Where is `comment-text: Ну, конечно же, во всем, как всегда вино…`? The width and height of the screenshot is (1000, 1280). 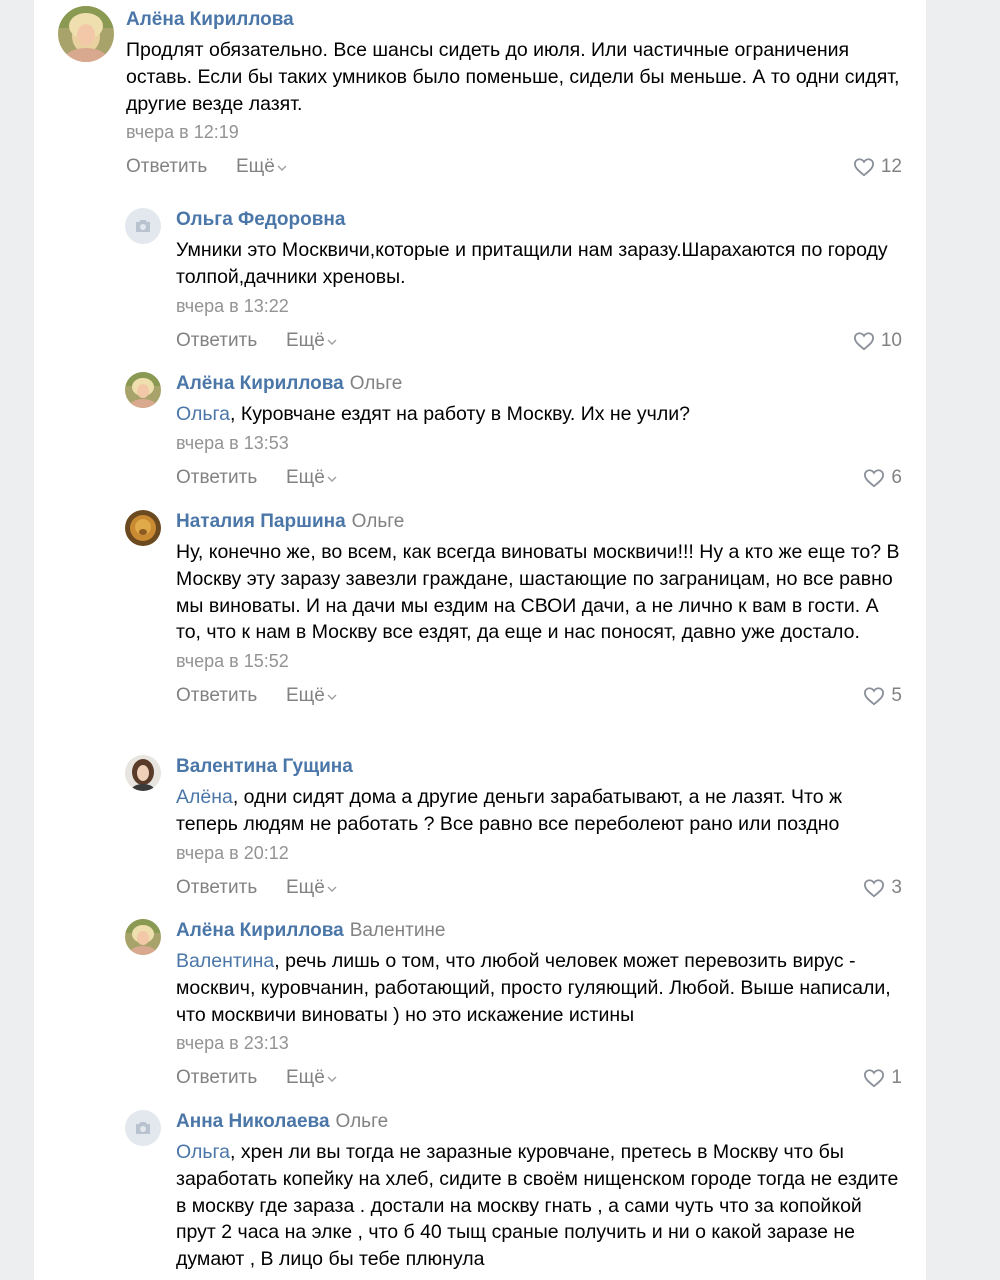
comment-text: Ну, конечно же, во всем, как всегда вино… is located at coordinates (538, 592).